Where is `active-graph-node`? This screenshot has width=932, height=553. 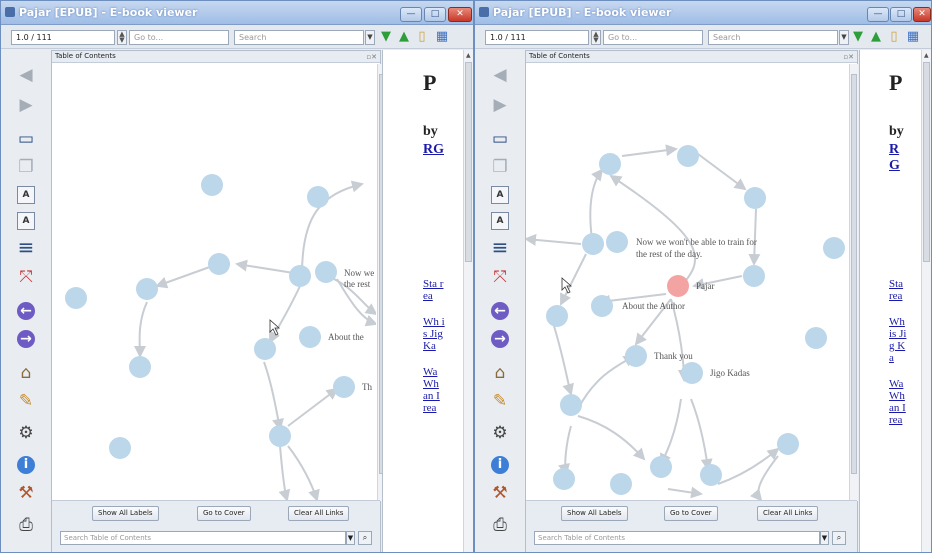
active-graph-node is located at coordinates (678, 286).